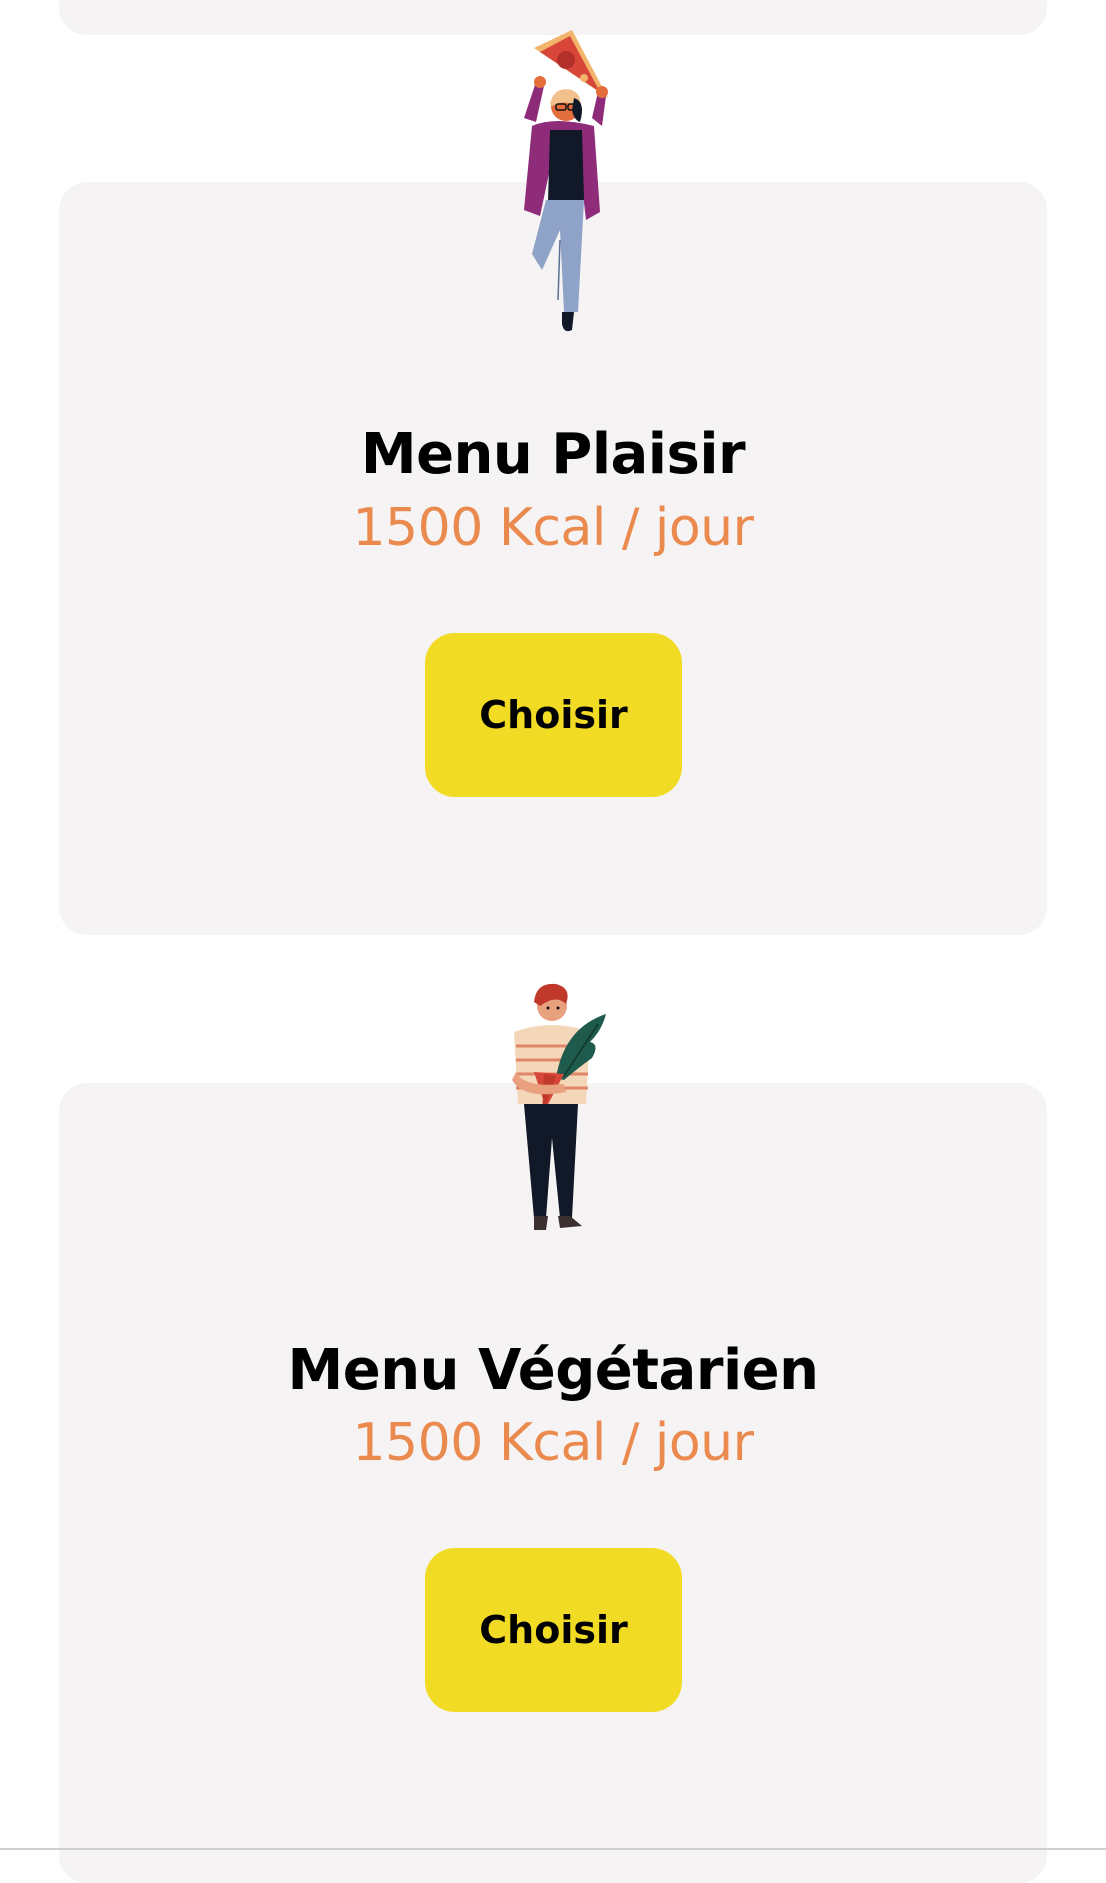  I want to click on menu-title: Menu Plaisir, so click(553, 454).